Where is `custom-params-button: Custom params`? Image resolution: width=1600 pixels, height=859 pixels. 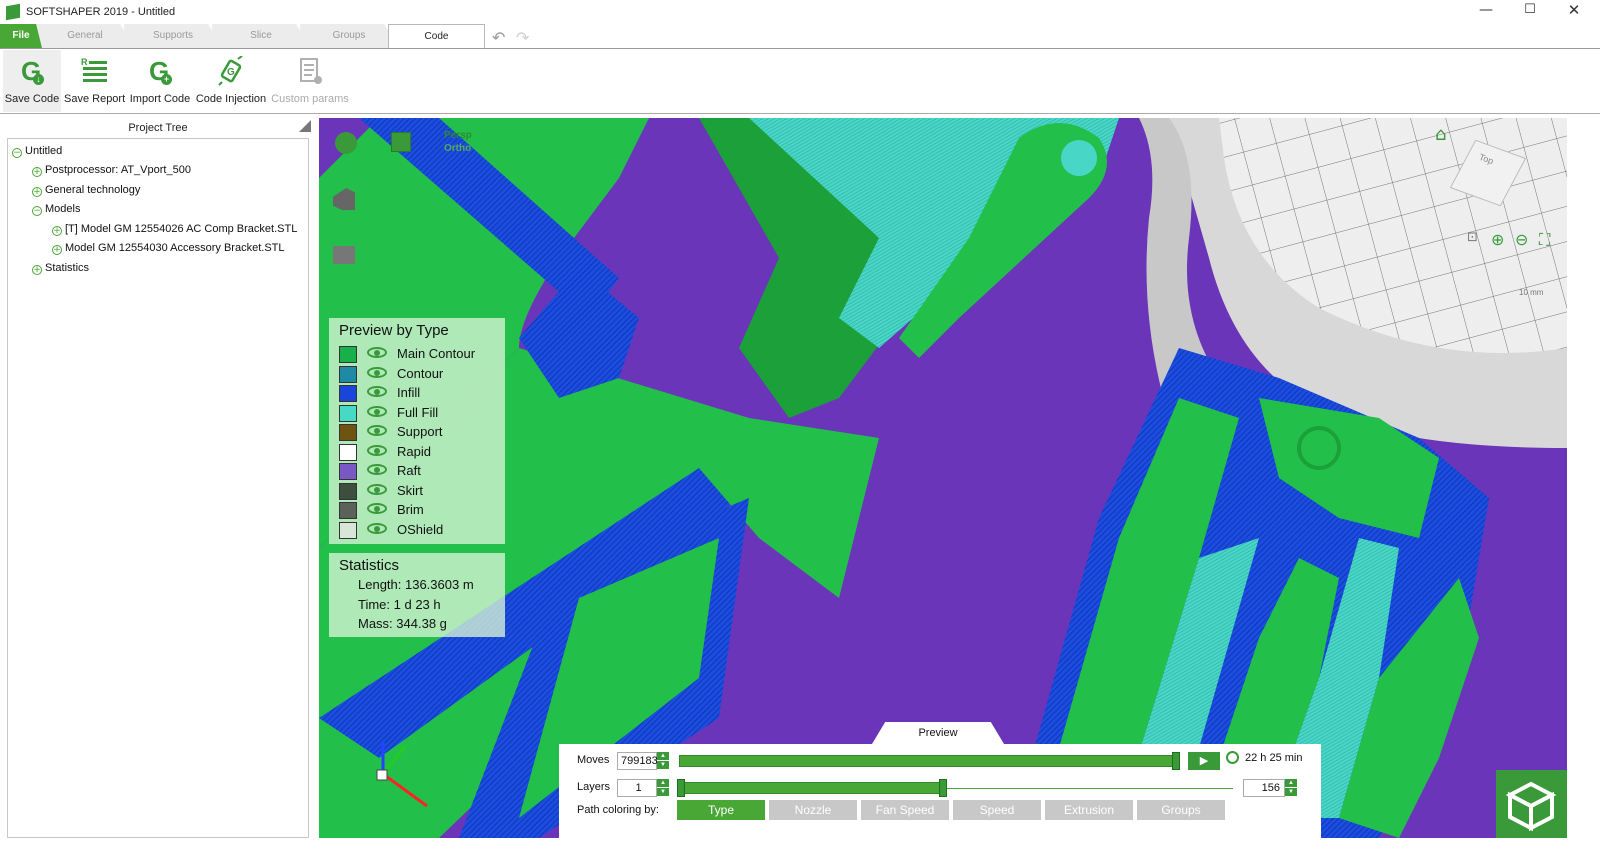 custom-params-button: Custom params is located at coordinates (310, 81).